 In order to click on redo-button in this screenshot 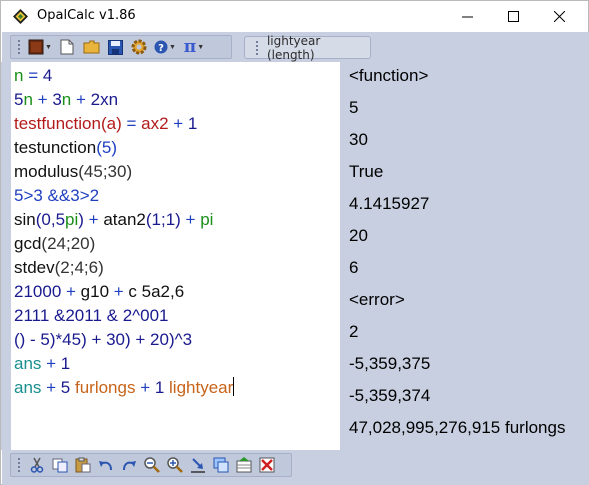, I will do `click(129, 465)`.